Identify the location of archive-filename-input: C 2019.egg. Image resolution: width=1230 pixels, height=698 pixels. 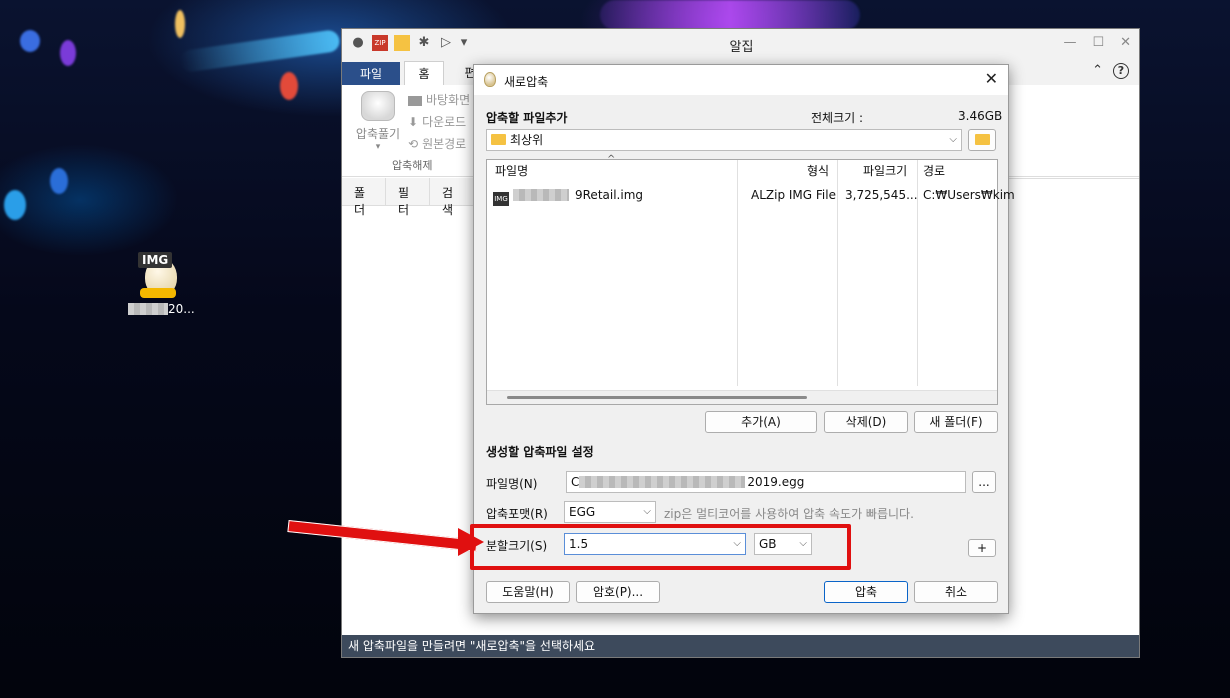
(766, 482).